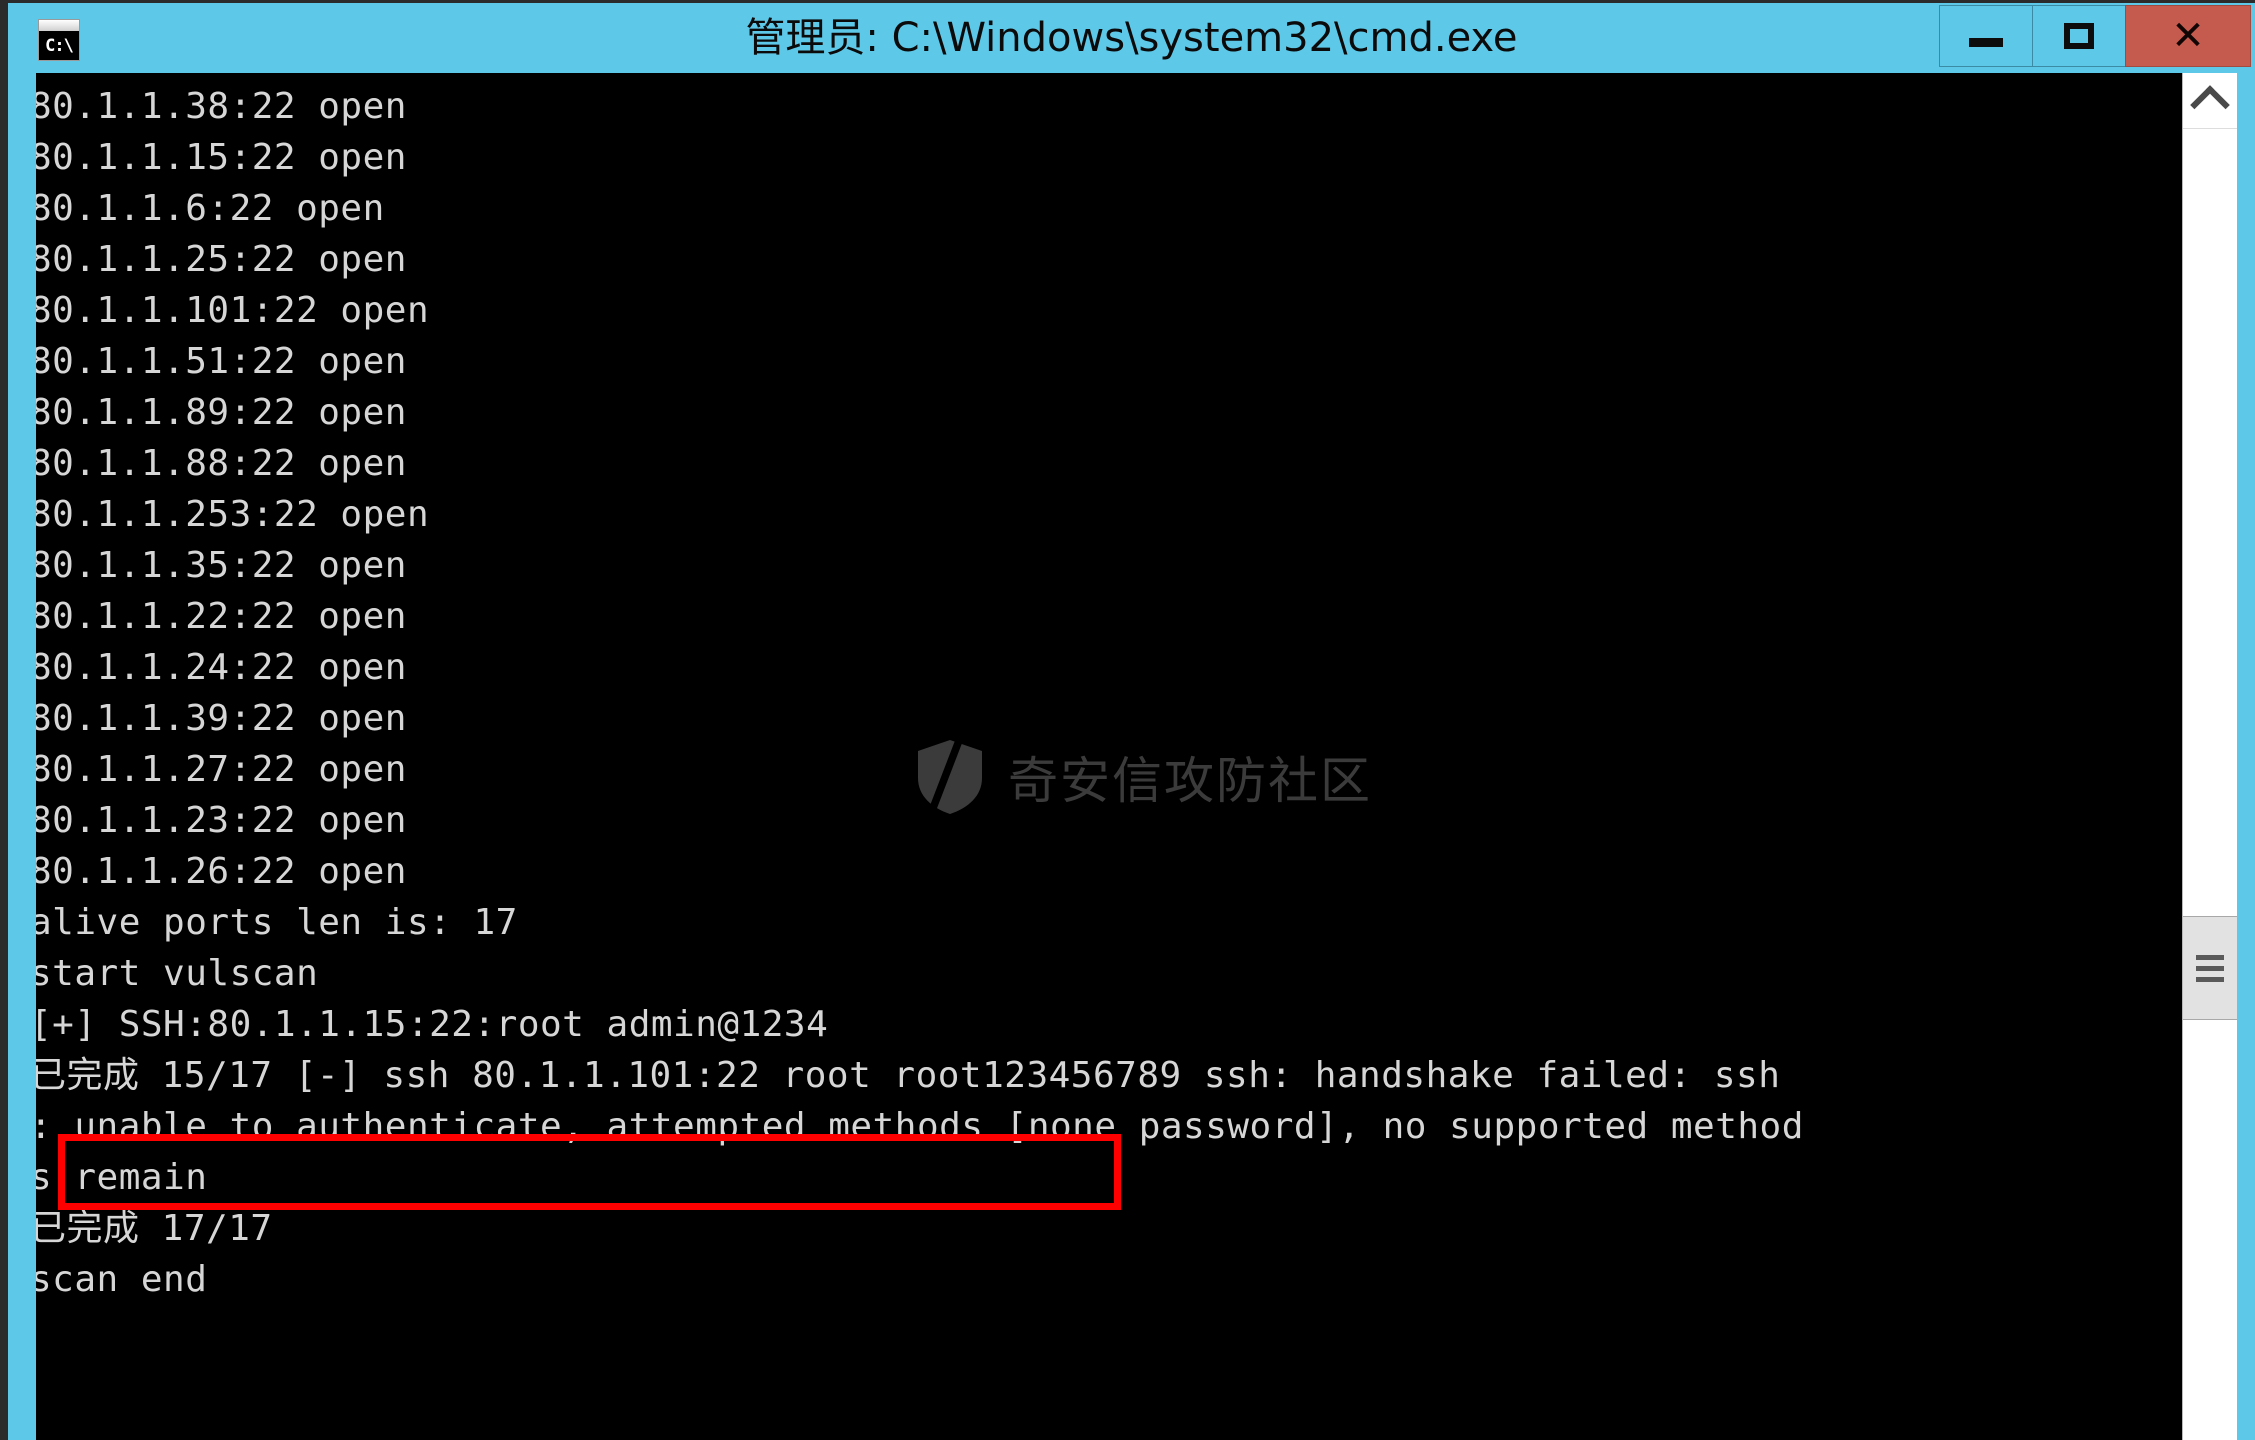 The height and width of the screenshot is (1440, 2255). I want to click on console-line: alive ports len is: 17, so click(277, 922).